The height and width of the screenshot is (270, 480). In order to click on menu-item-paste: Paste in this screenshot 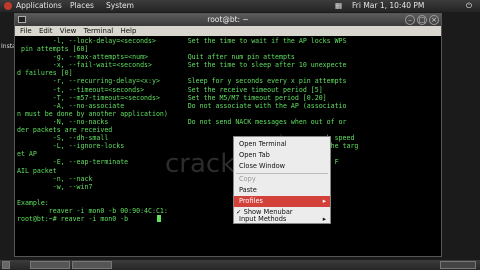, I will do `click(282, 190)`.